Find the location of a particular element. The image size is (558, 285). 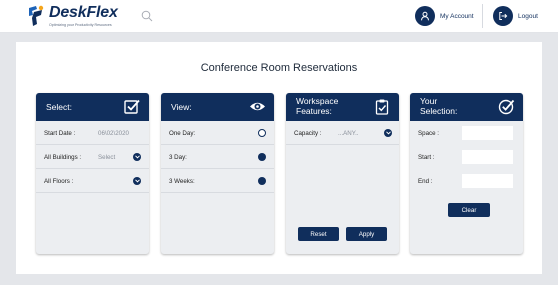

view-option-label: 3 Weeks: is located at coordinates (182, 181).